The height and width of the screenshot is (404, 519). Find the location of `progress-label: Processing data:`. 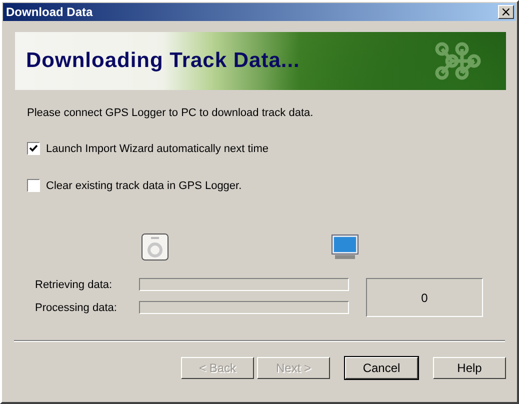

progress-label: Processing data: is located at coordinates (76, 308).